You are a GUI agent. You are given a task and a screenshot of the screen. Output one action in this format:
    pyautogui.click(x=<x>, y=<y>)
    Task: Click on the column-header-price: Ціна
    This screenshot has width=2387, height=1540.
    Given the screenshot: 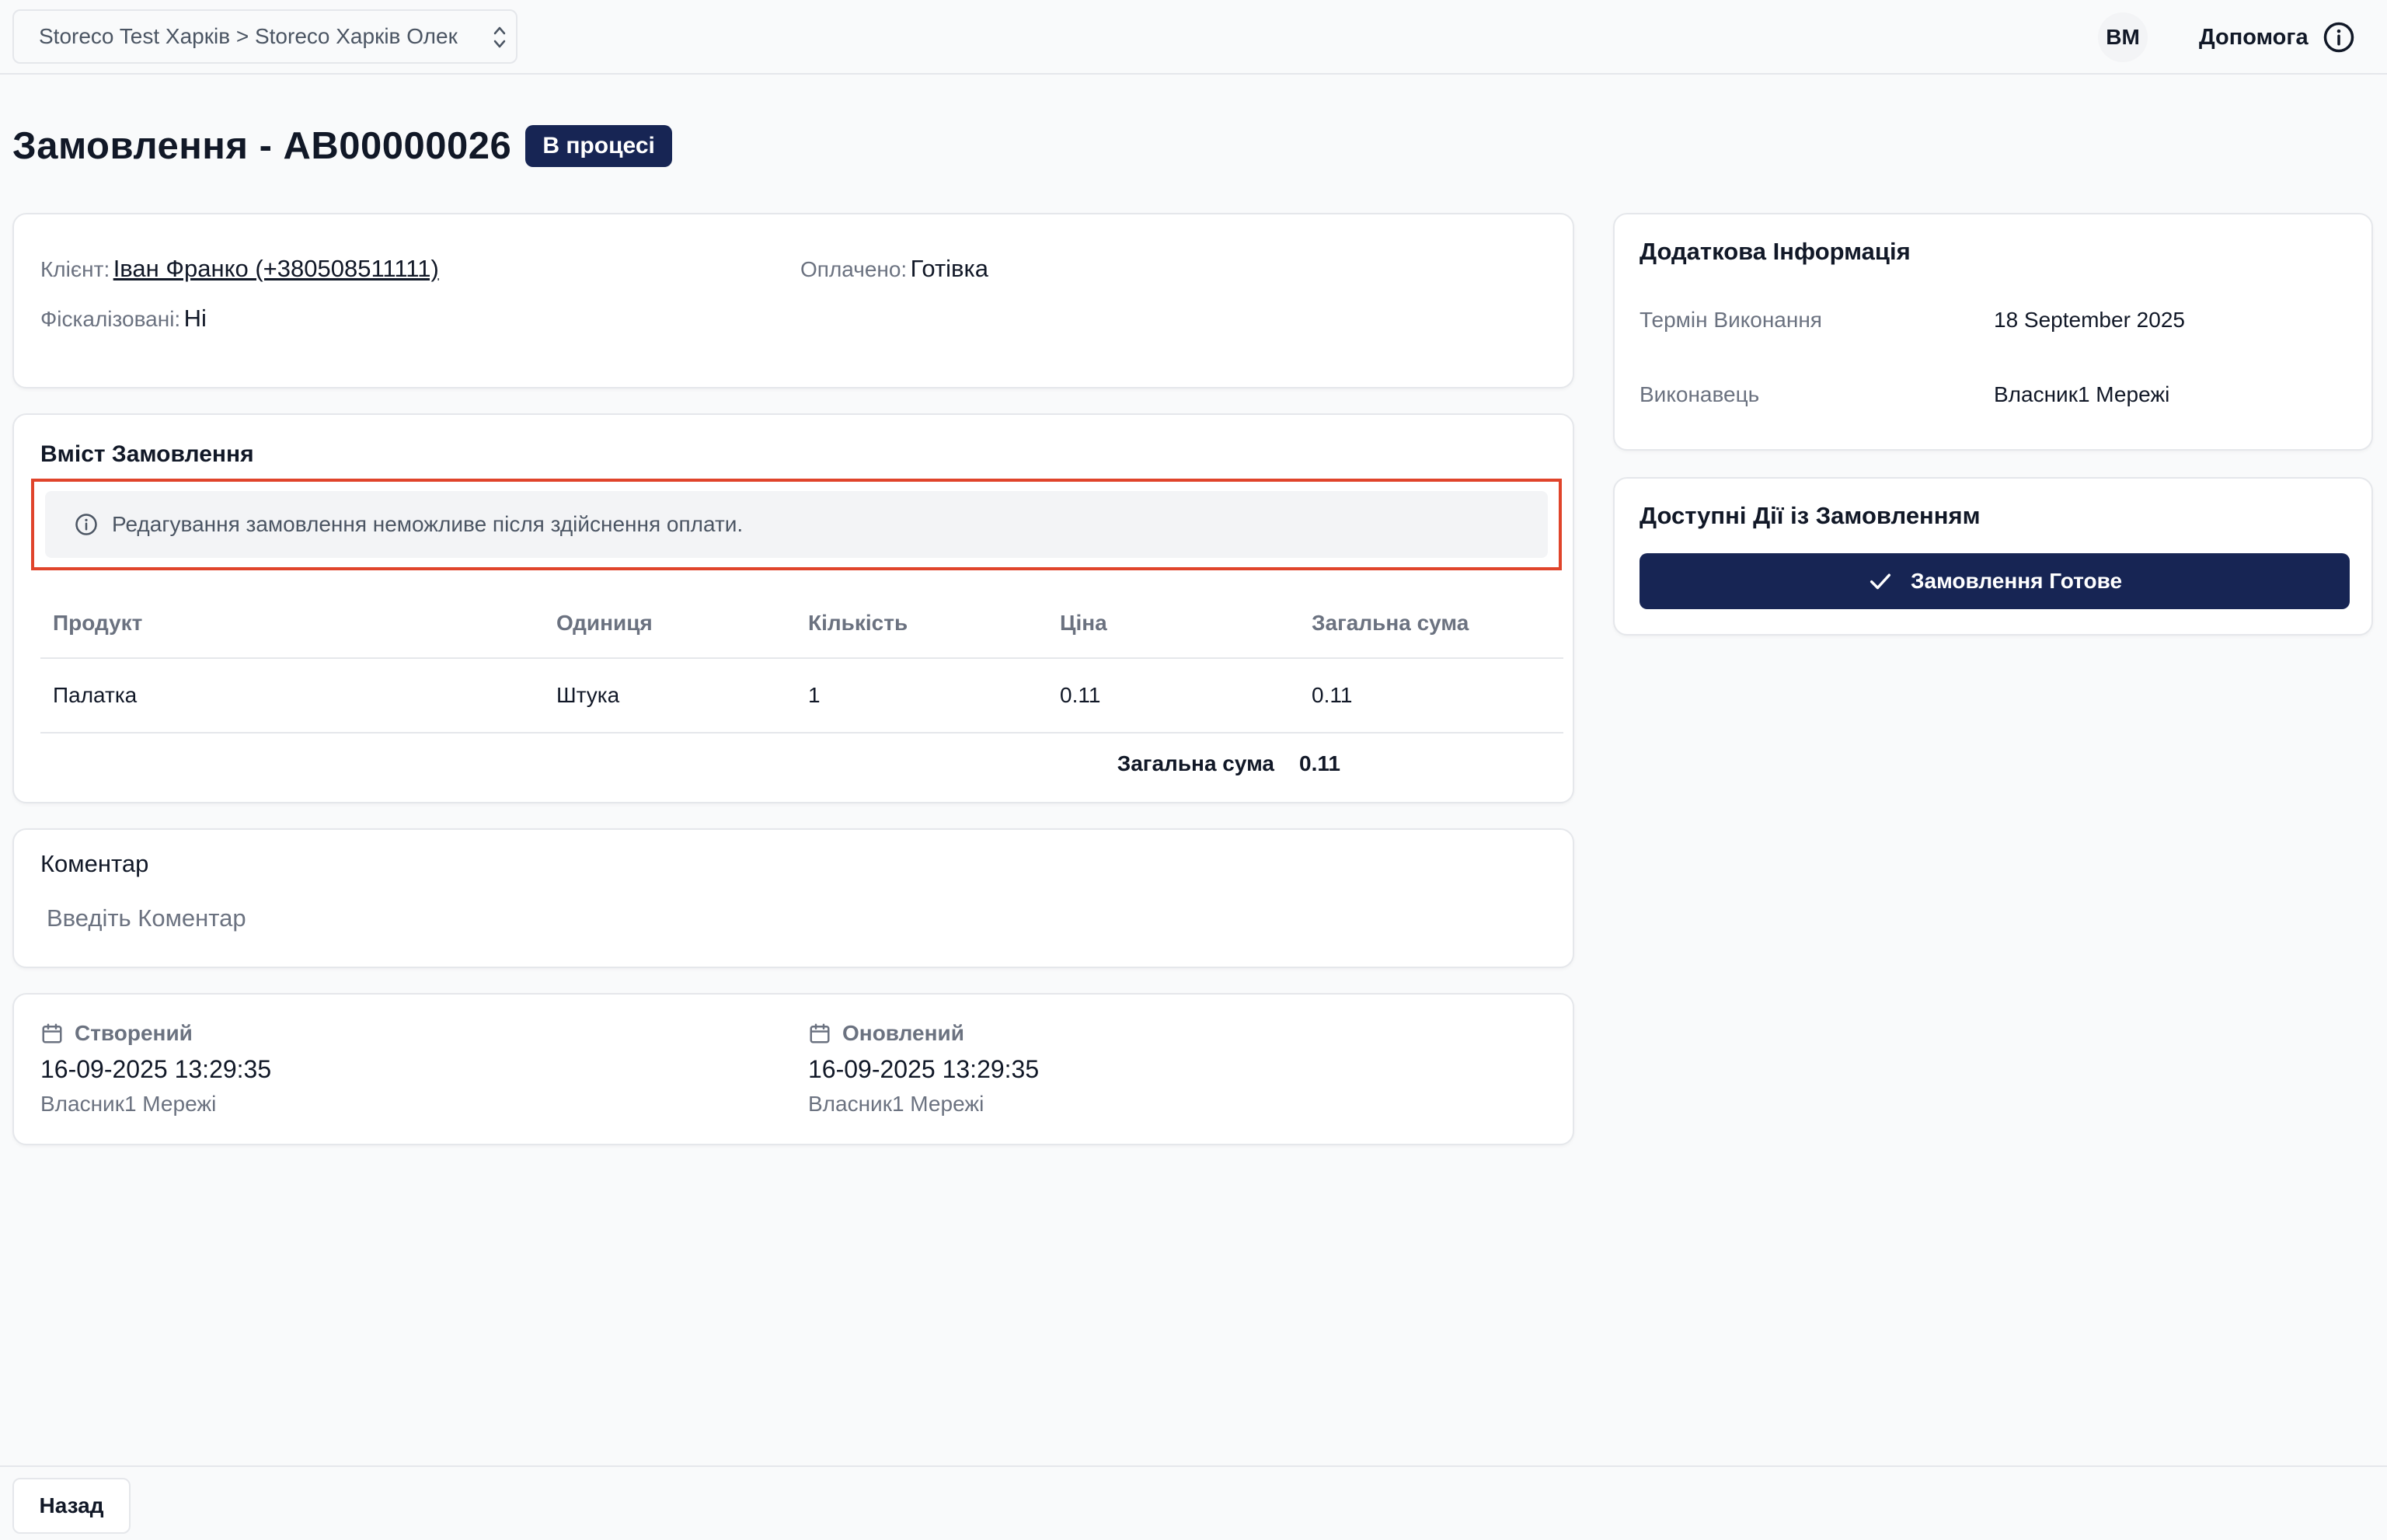 What is the action you would take?
    pyautogui.click(x=1083, y=623)
    